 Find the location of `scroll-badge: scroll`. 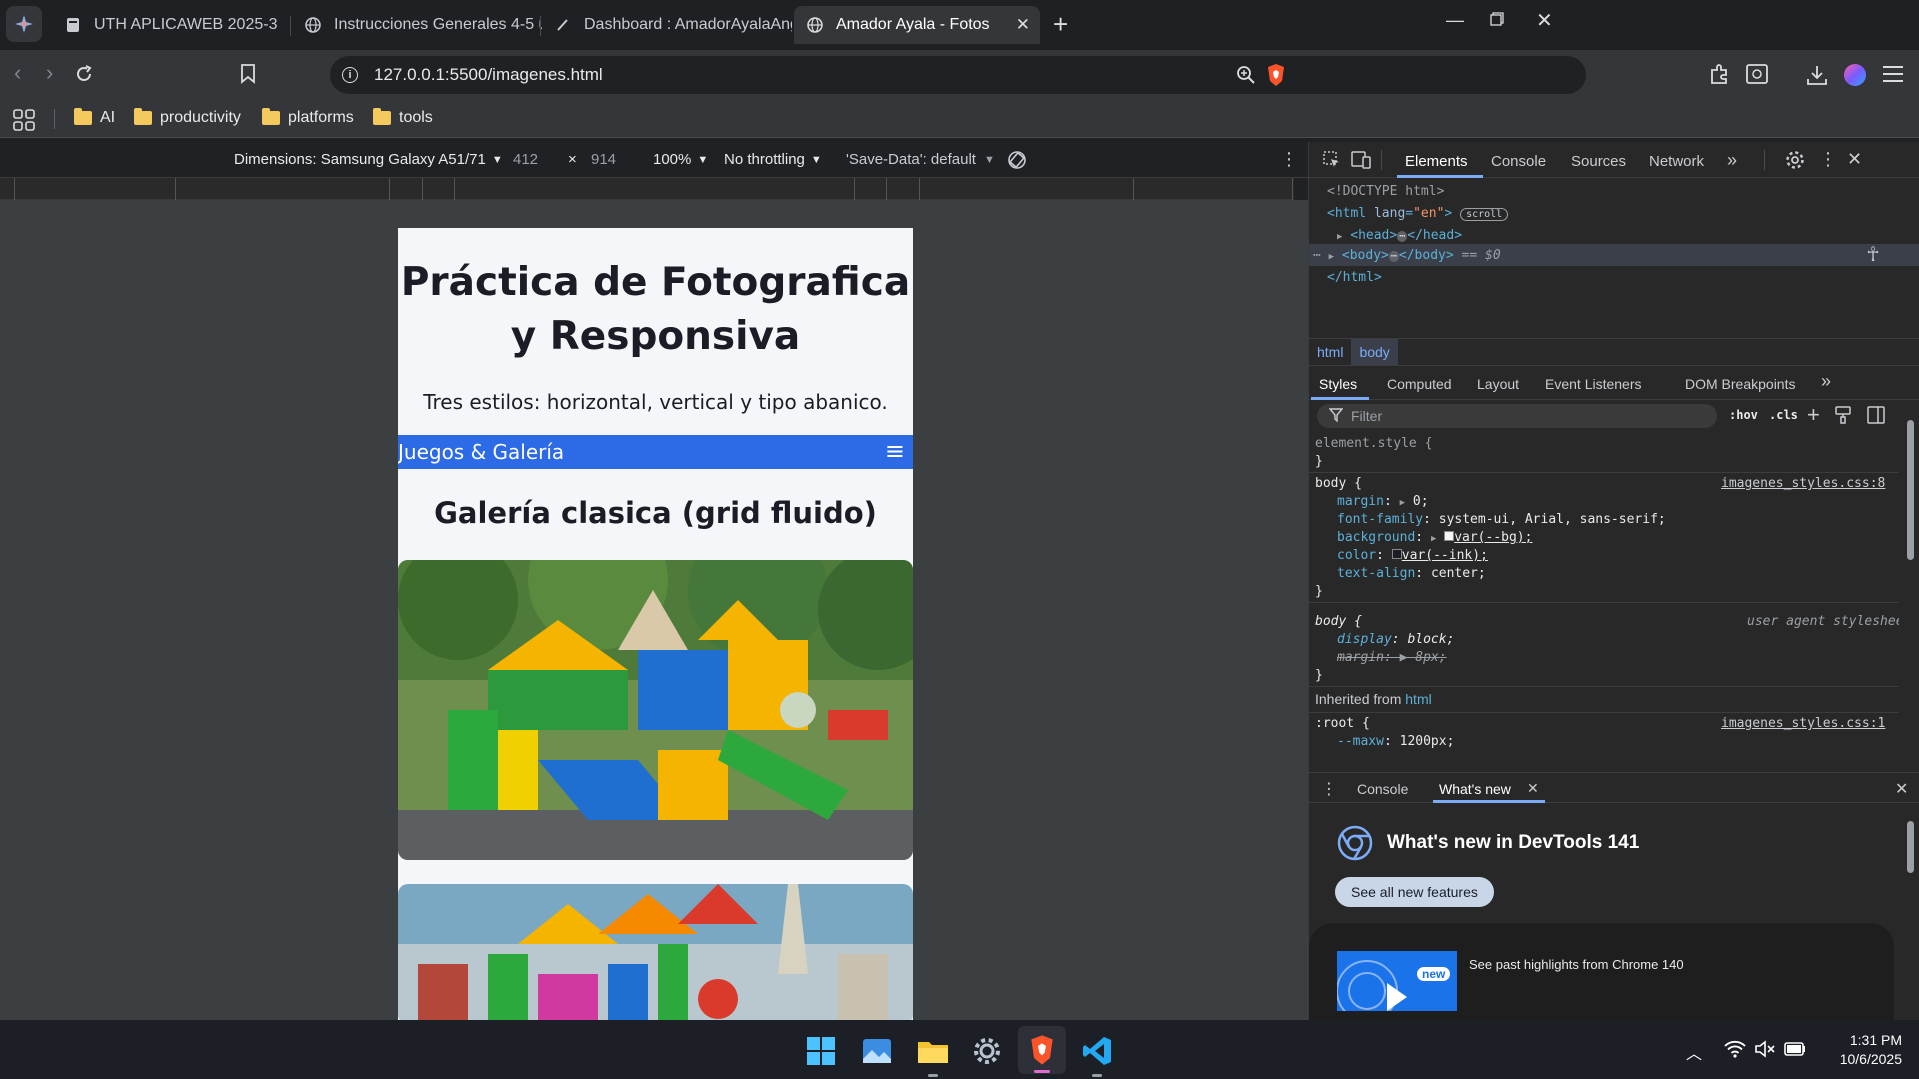

scroll-badge: scroll is located at coordinates (1484, 214).